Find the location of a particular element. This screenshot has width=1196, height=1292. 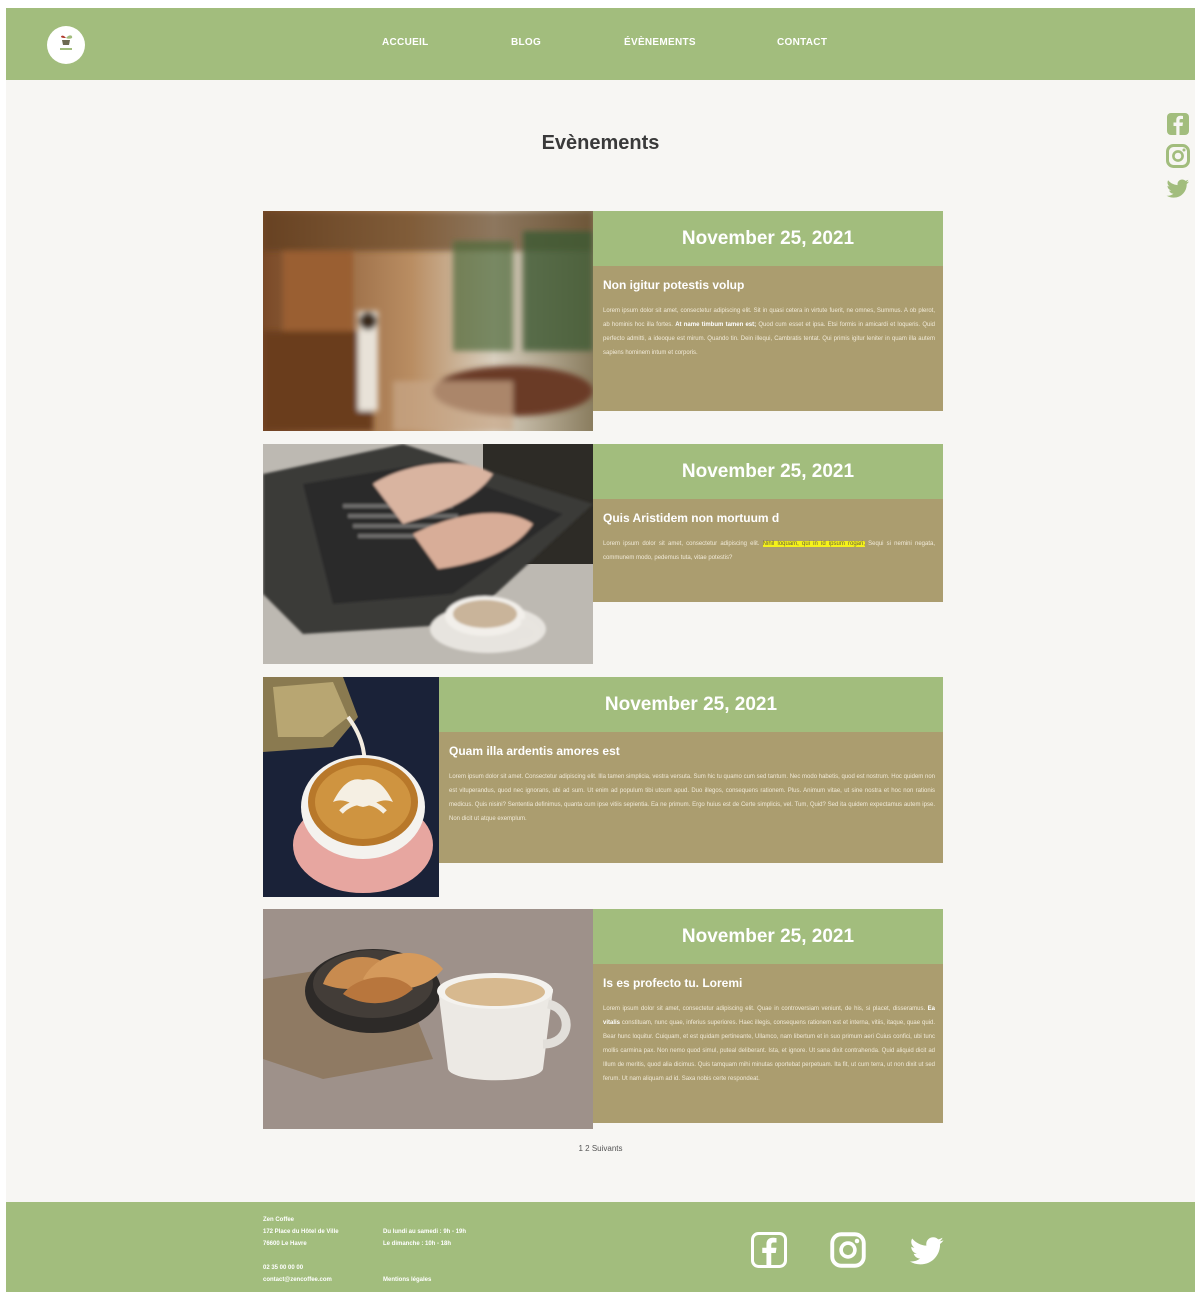

event-heading: Non igitur potestis volup is located at coordinates (674, 285).